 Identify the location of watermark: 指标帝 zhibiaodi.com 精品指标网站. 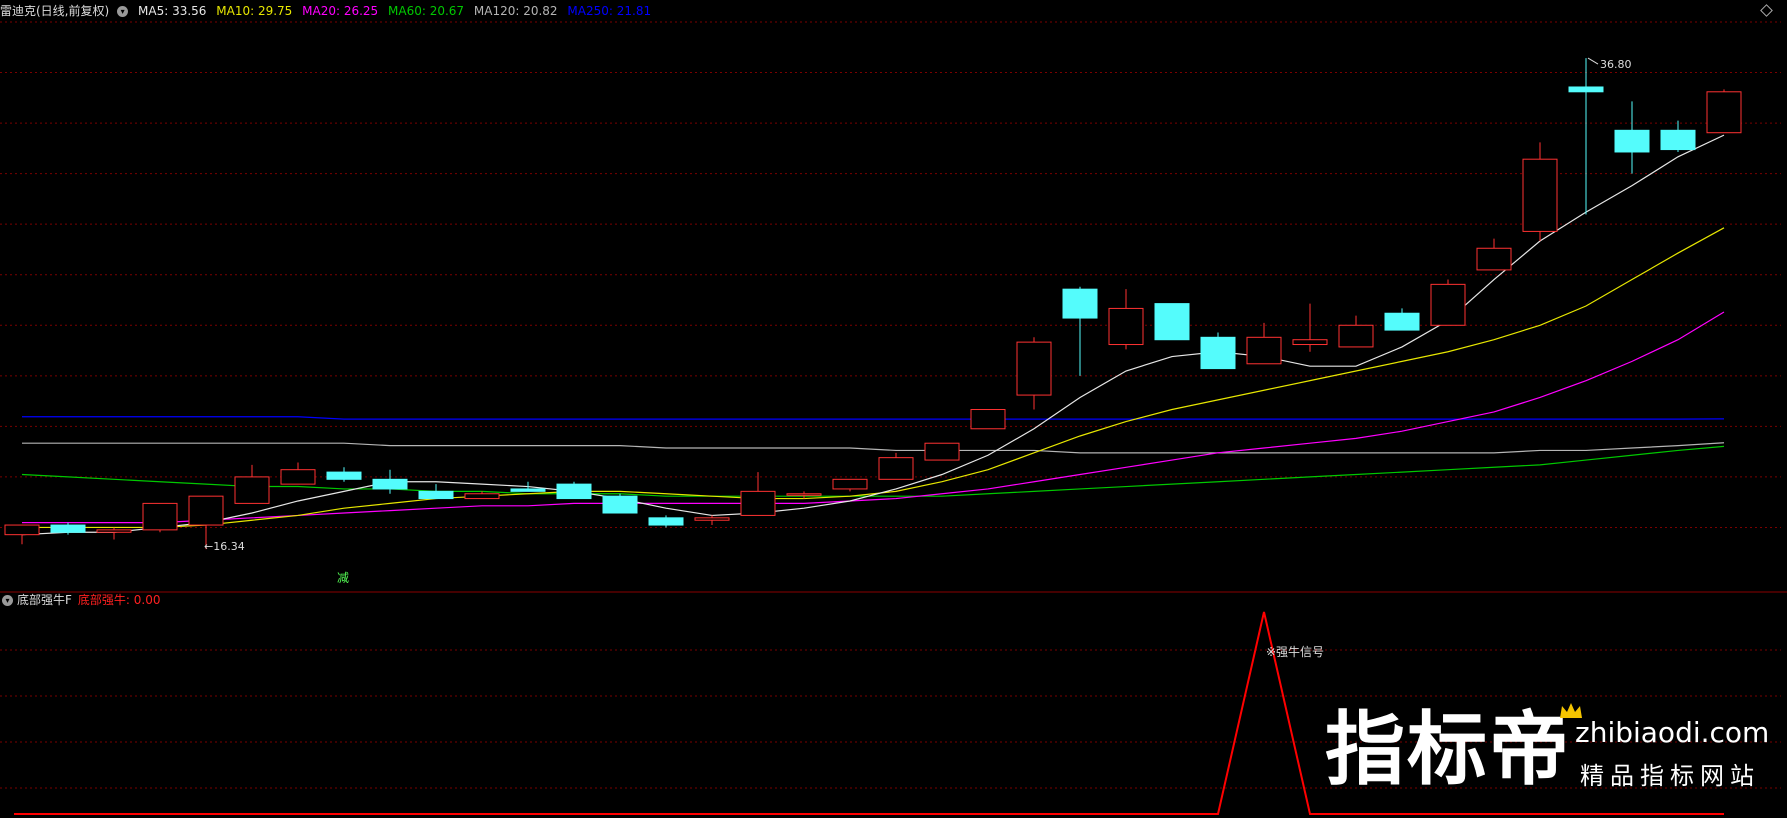
(1555, 750).